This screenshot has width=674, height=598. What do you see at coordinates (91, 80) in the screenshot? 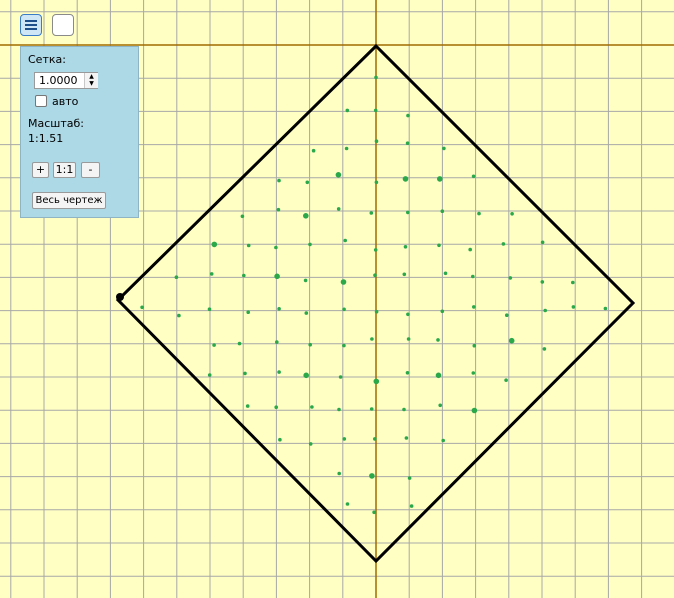
I see `grid-step-spinner: ▲ ▼` at bounding box center [91, 80].